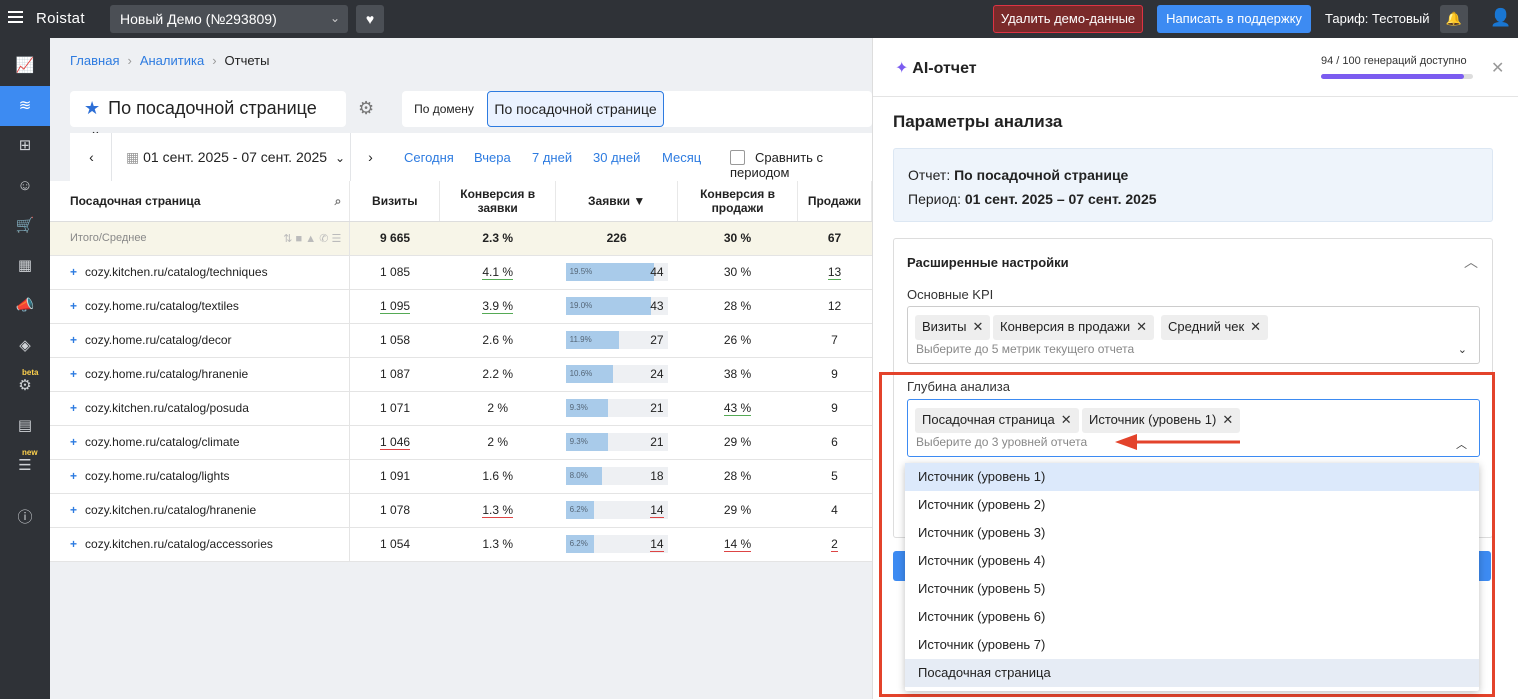 The width and height of the screenshot is (1518, 699). Describe the element at coordinates (1060, 199) in the screenshot. I see `info-period: 01 сент. 2025 – 07 сент. 2025` at that location.